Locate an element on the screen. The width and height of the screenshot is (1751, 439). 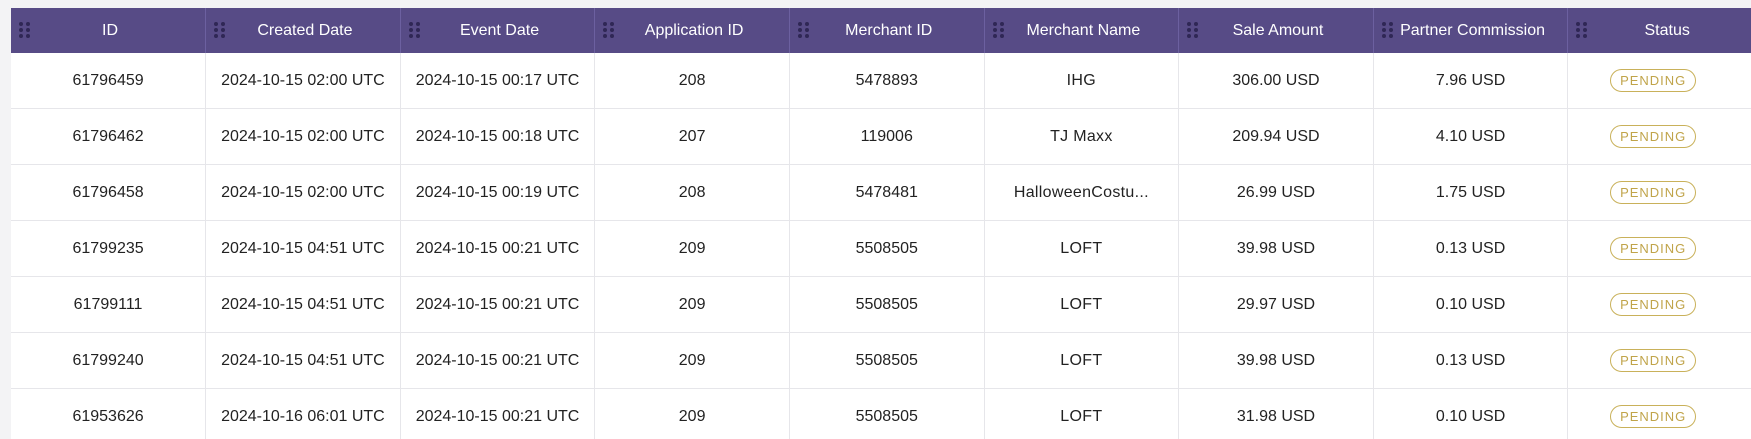
merchant-name-text: TJ Maxx is located at coordinates (1081, 136).